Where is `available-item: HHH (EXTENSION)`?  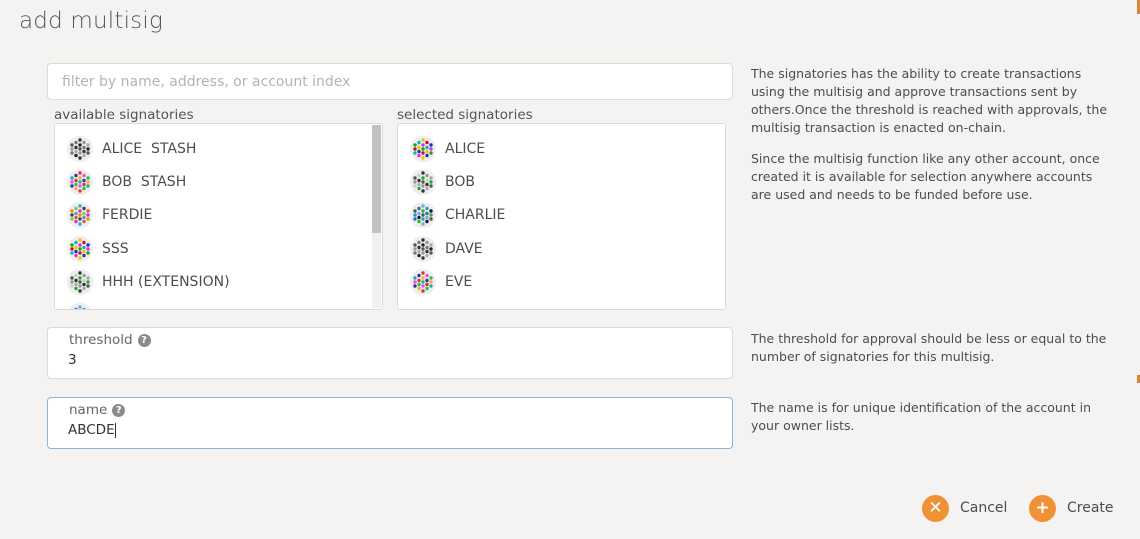 available-item: HHH (EXTENSION) is located at coordinates (218, 282).